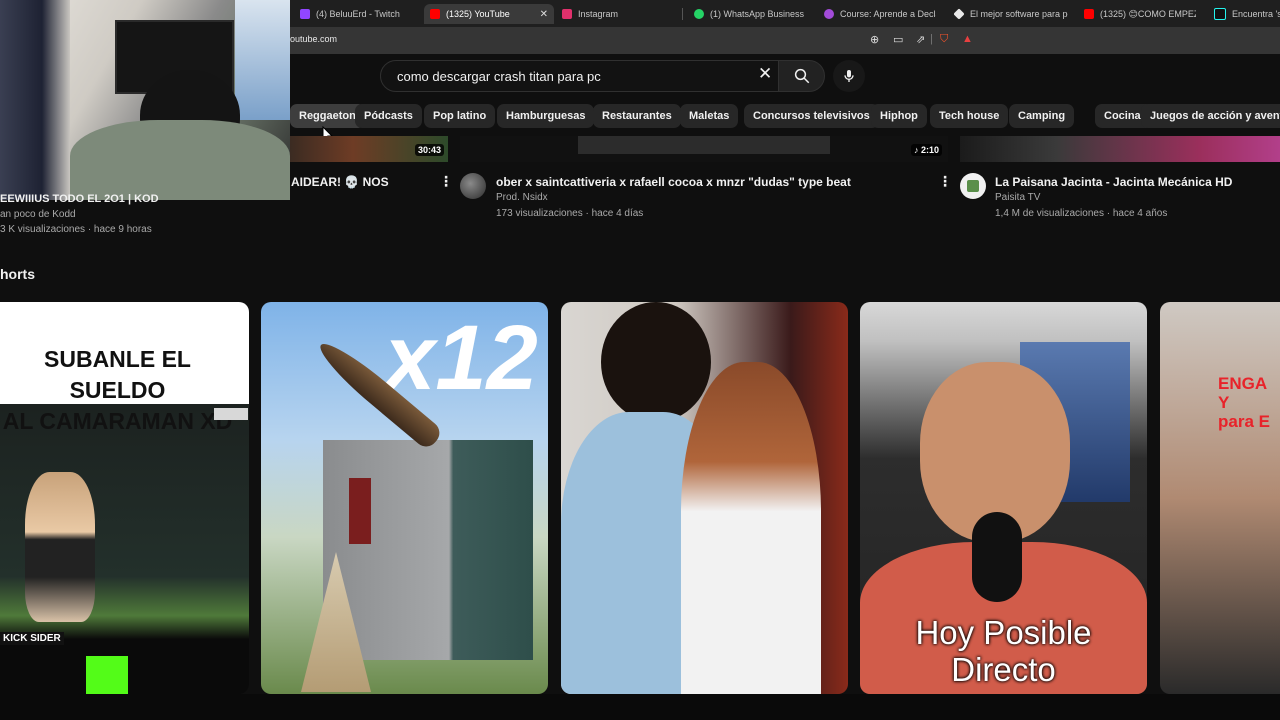 This screenshot has height=720, width=1280. I want to click on video-meta: 1,4 M de visualizaciones · hace 4 años, so click(1081, 213).